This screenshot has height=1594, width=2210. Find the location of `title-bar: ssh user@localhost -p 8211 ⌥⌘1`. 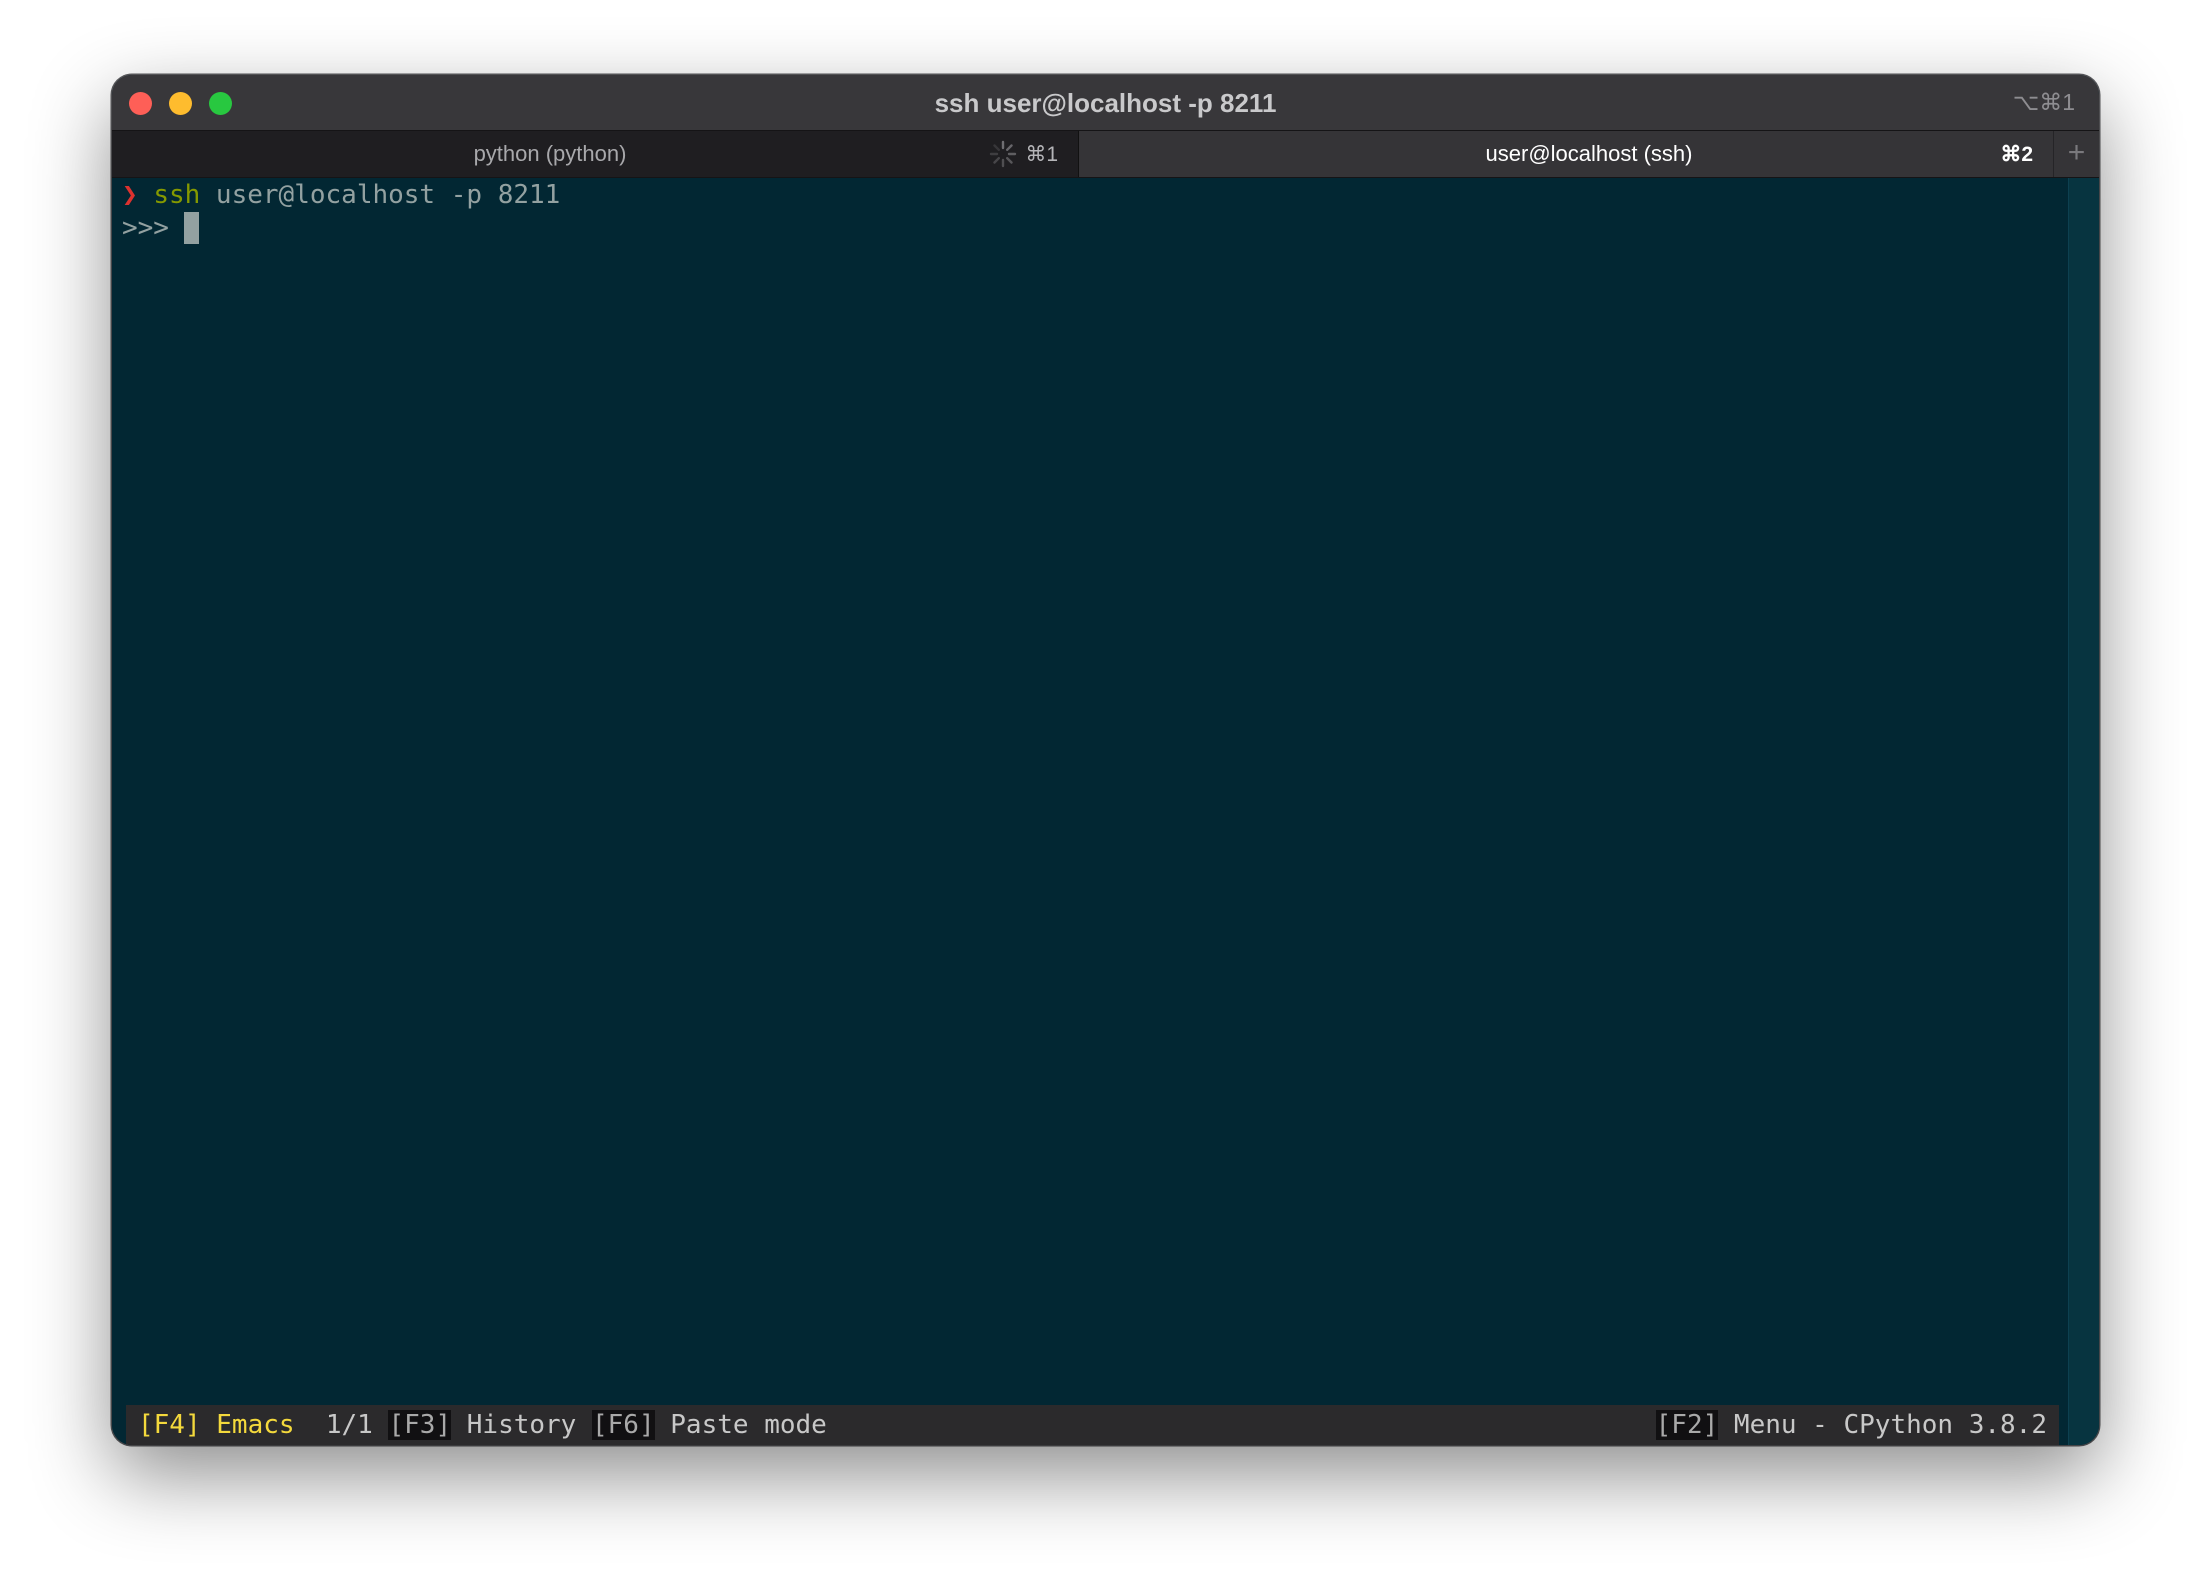

title-bar: ssh user@localhost -p 8211 ⌥⌘1 is located at coordinates (1105, 102).